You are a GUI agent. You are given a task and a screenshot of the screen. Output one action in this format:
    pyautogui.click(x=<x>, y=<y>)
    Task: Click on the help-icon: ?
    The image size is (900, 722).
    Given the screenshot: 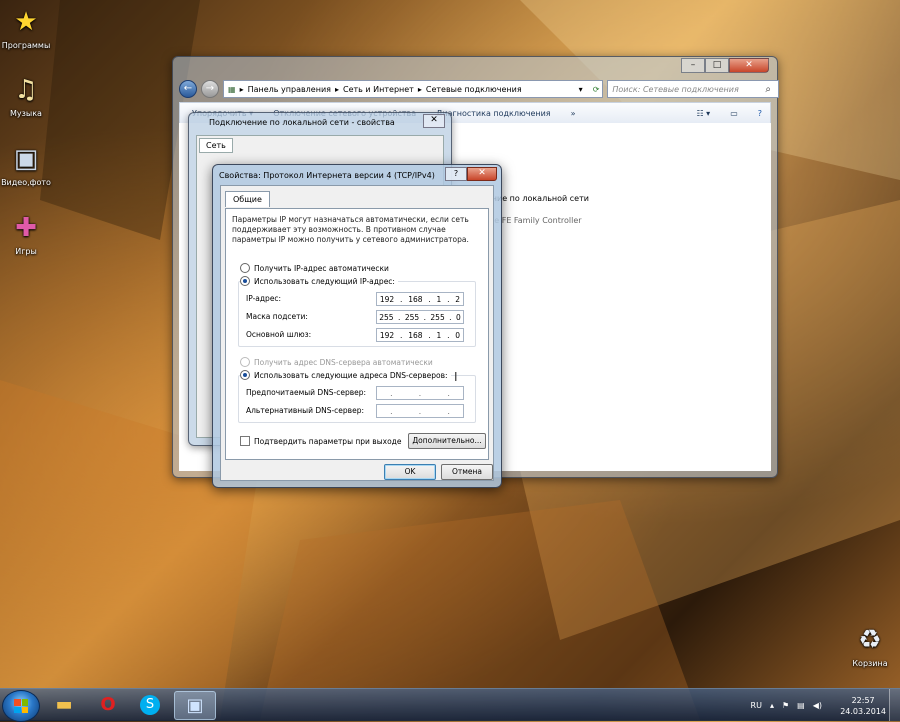 What is the action you would take?
    pyautogui.click(x=760, y=113)
    